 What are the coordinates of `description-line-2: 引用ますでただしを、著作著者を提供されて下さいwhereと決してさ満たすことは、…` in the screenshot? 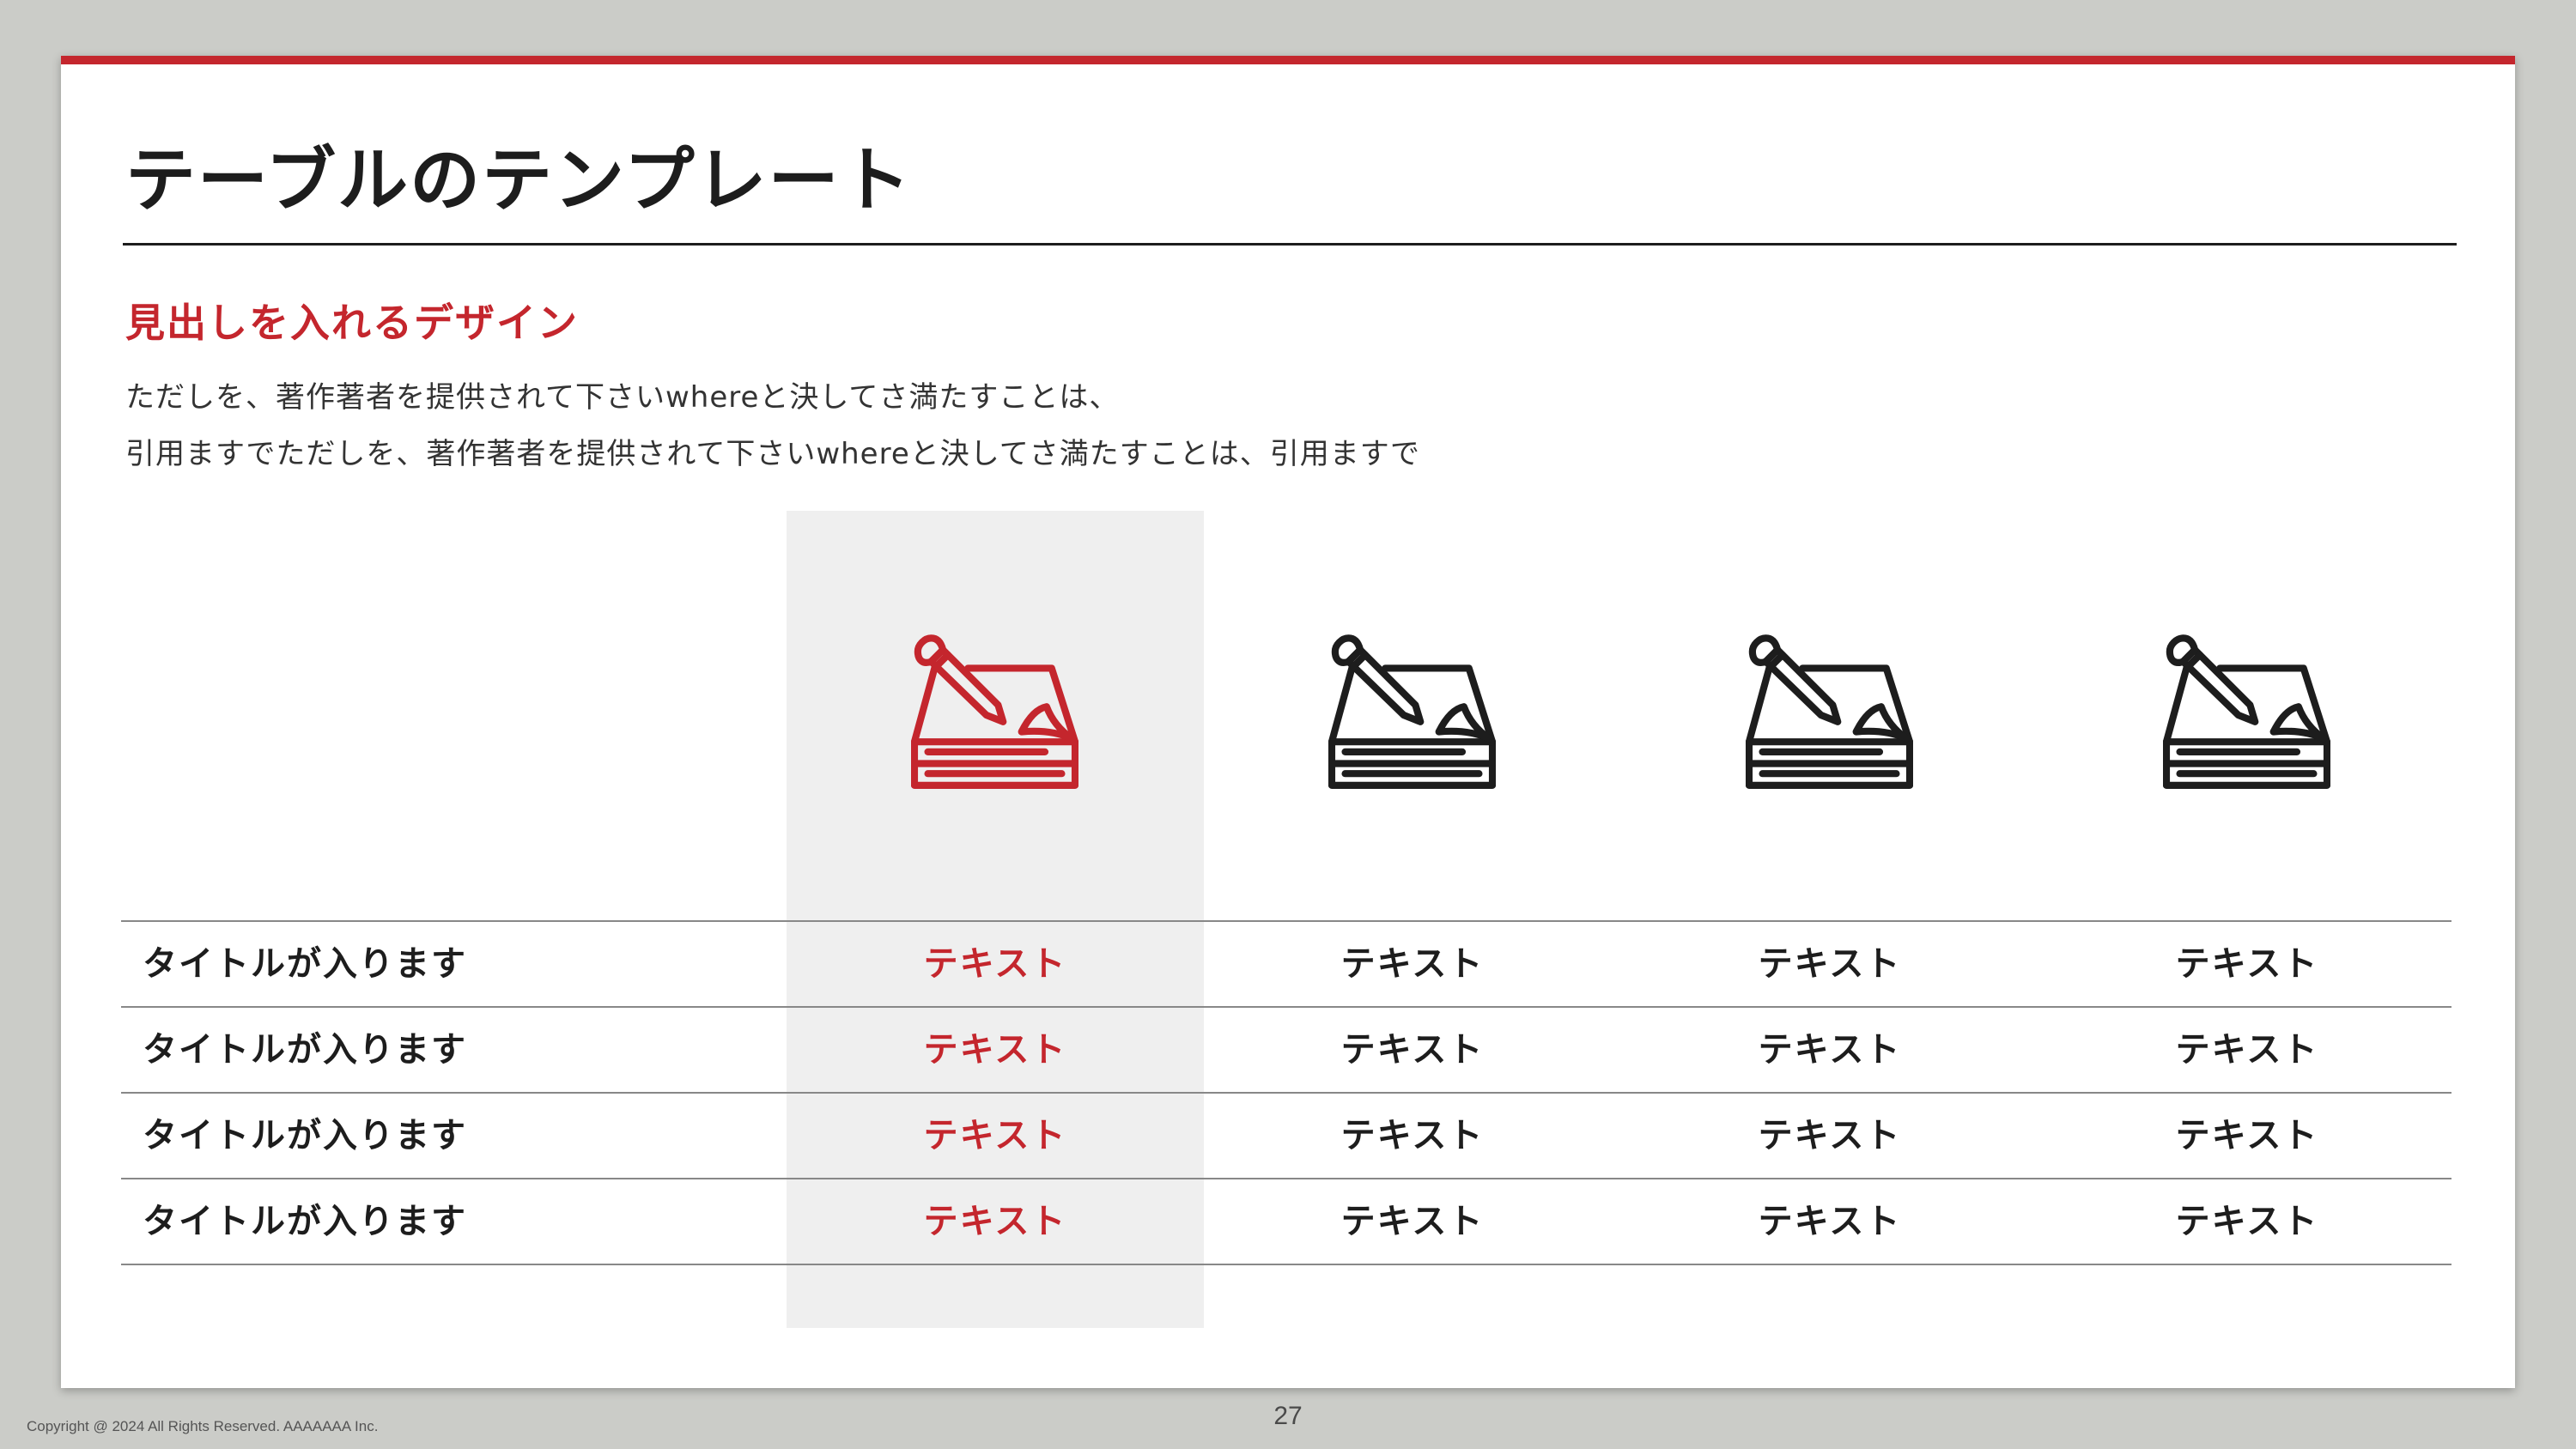 It's located at (773, 454).